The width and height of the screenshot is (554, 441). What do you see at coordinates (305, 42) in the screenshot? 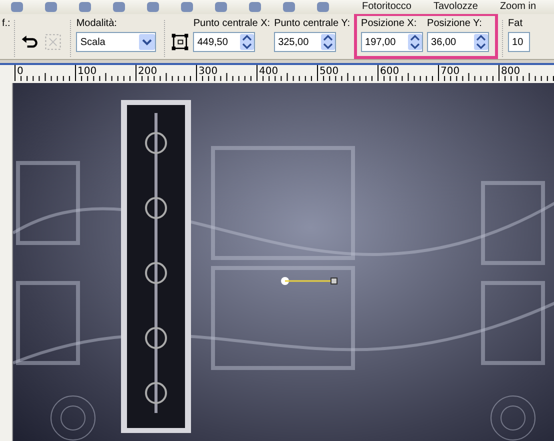
I see `number-field: 325,00` at bounding box center [305, 42].